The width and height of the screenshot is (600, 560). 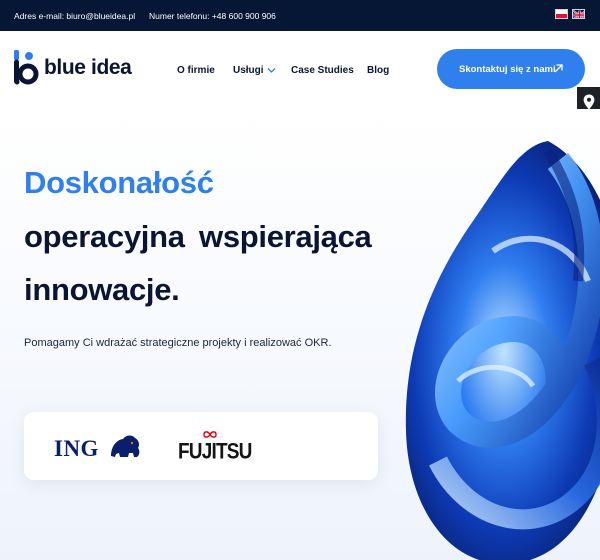 I want to click on nav-o-firmie: O firmie, so click(x=196, y=70).